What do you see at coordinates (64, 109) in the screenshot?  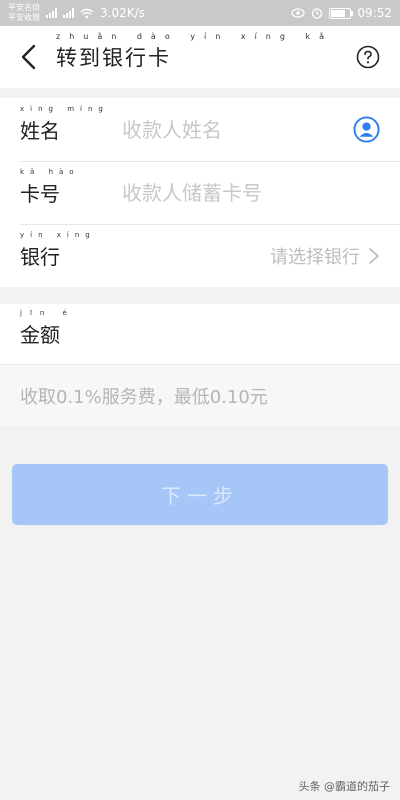 I see `name-label-pinyin: xìng míng` at bounding box center [64, 109].